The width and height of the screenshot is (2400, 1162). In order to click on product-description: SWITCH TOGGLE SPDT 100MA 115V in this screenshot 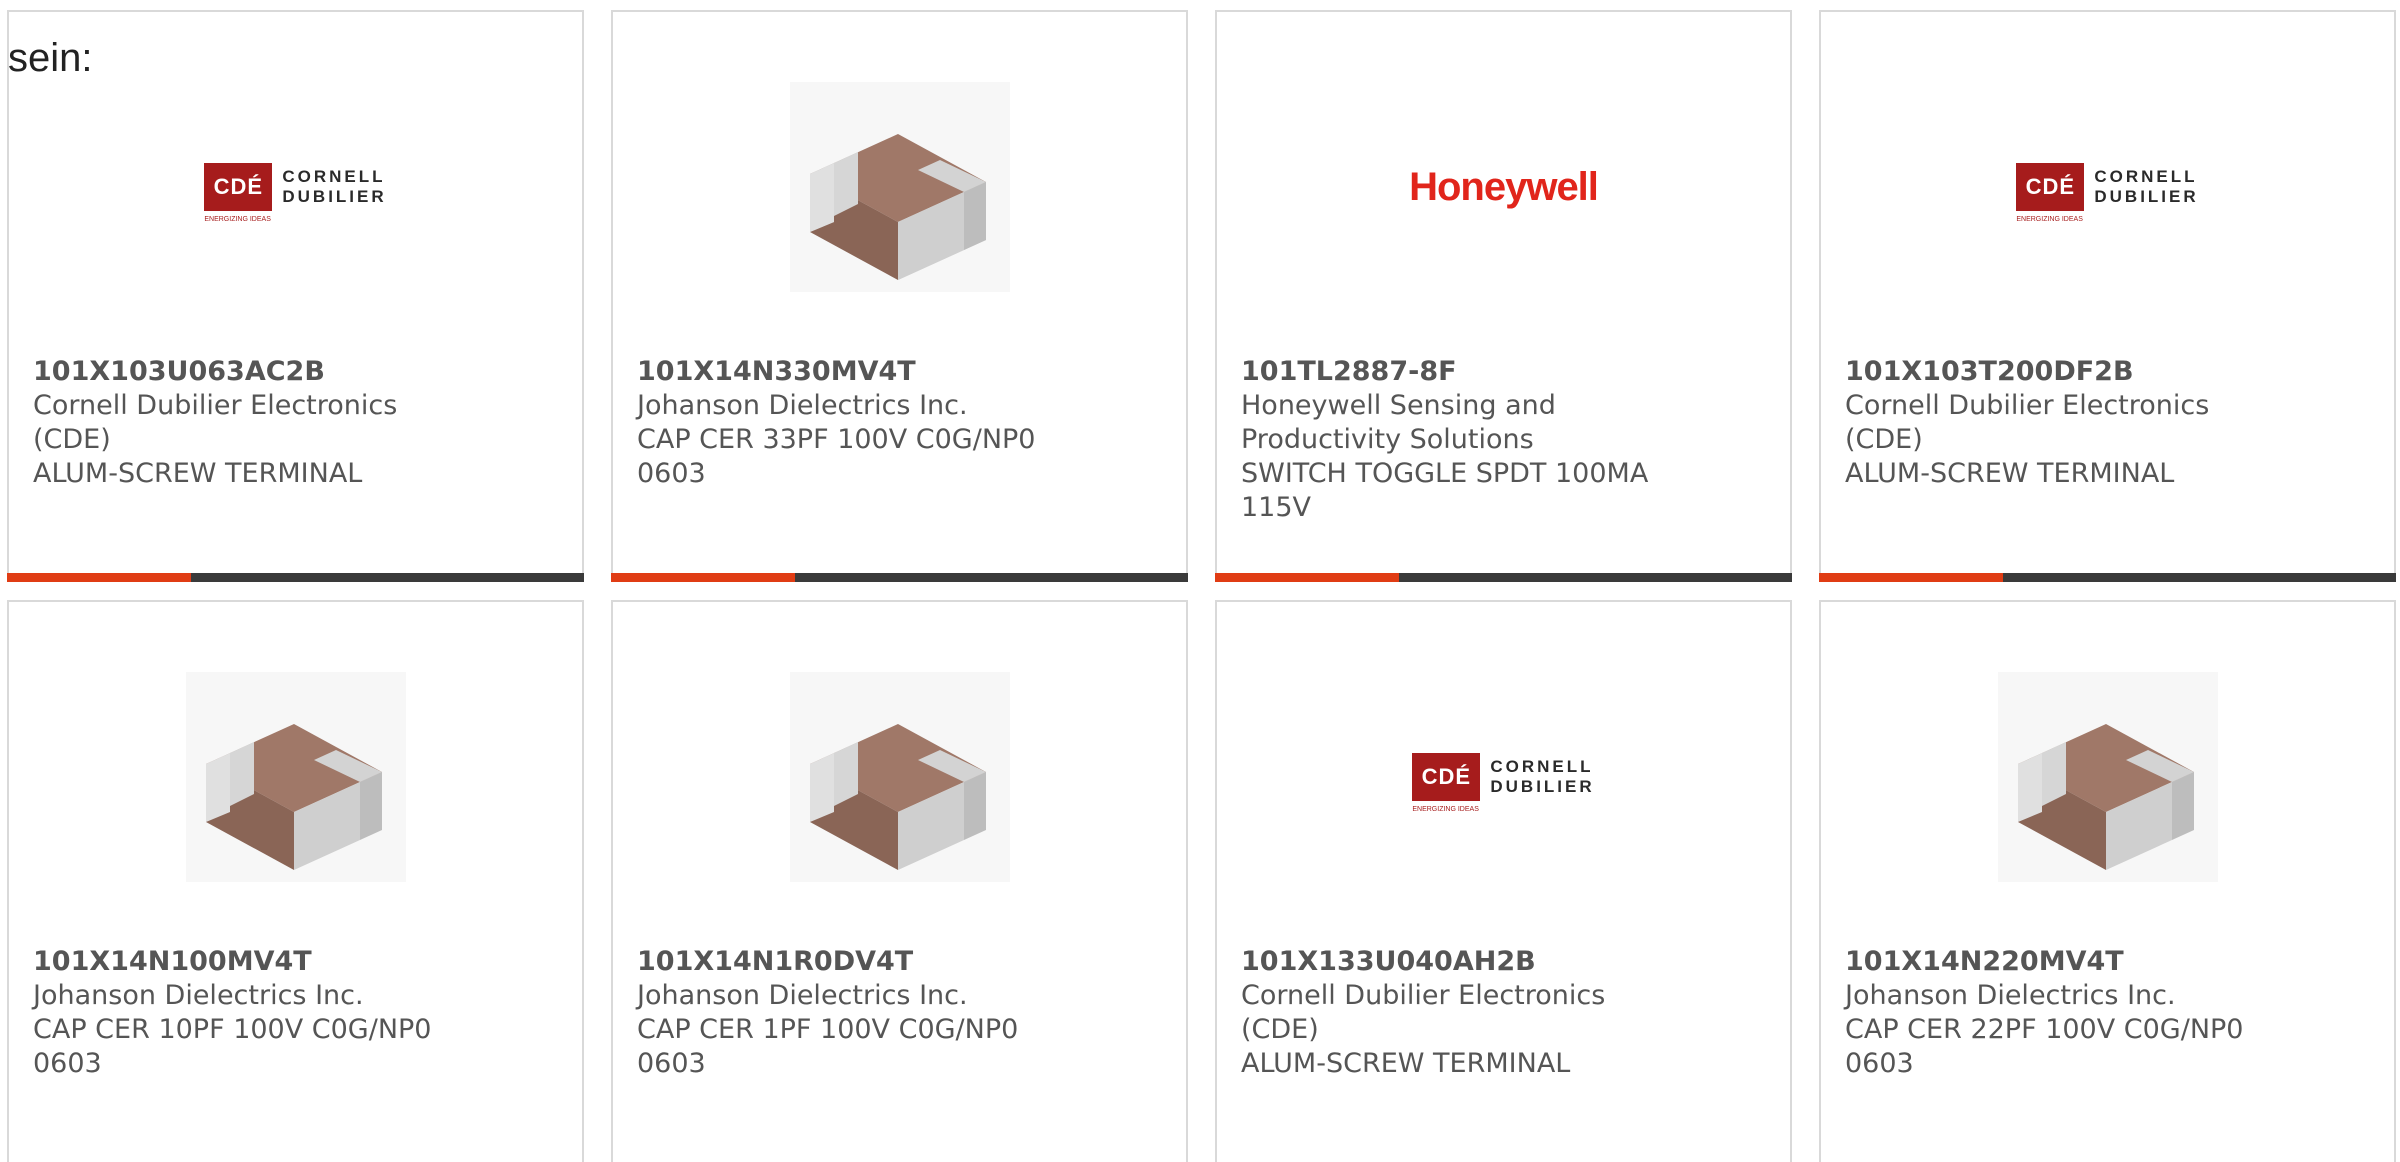, I will do `click(1445, 490)`.